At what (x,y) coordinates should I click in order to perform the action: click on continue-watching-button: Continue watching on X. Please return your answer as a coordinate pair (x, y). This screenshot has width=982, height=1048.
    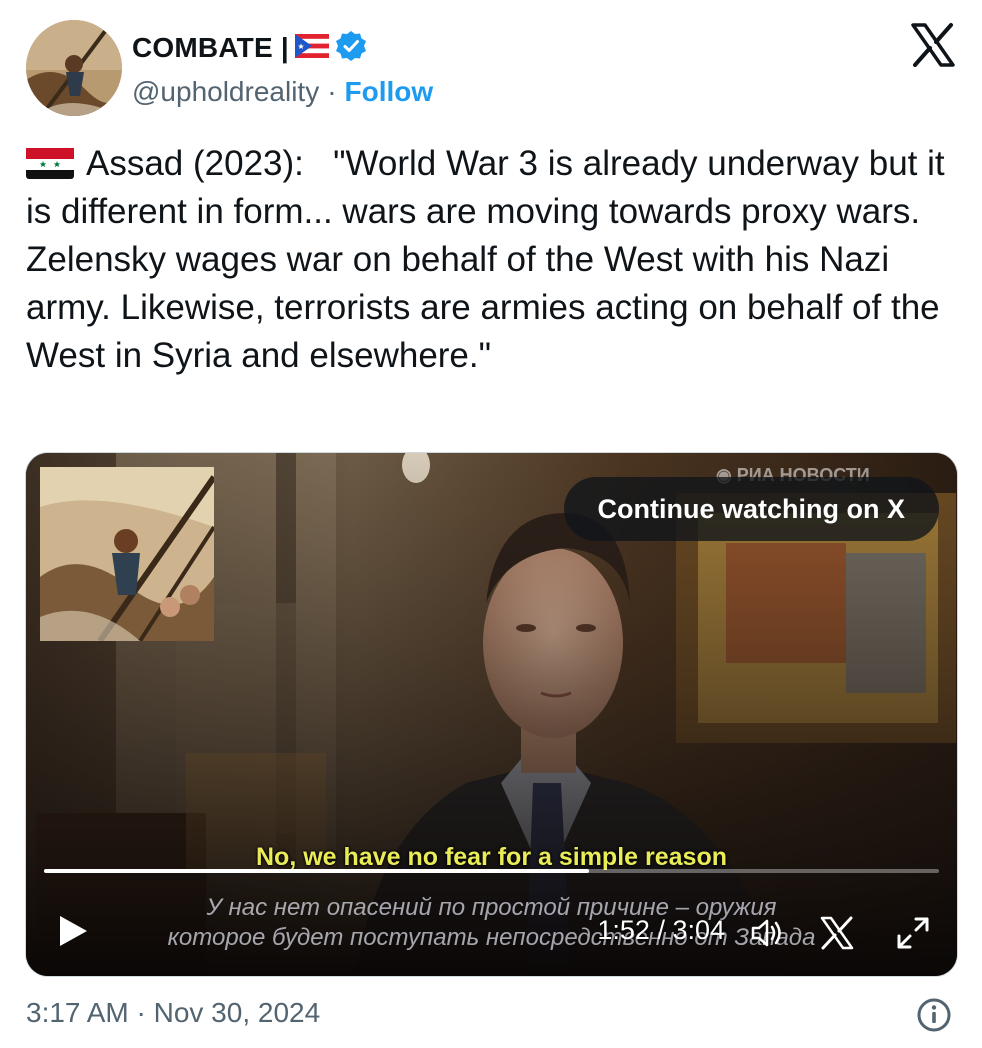
    Looking at the image, I should click on (751, 509).